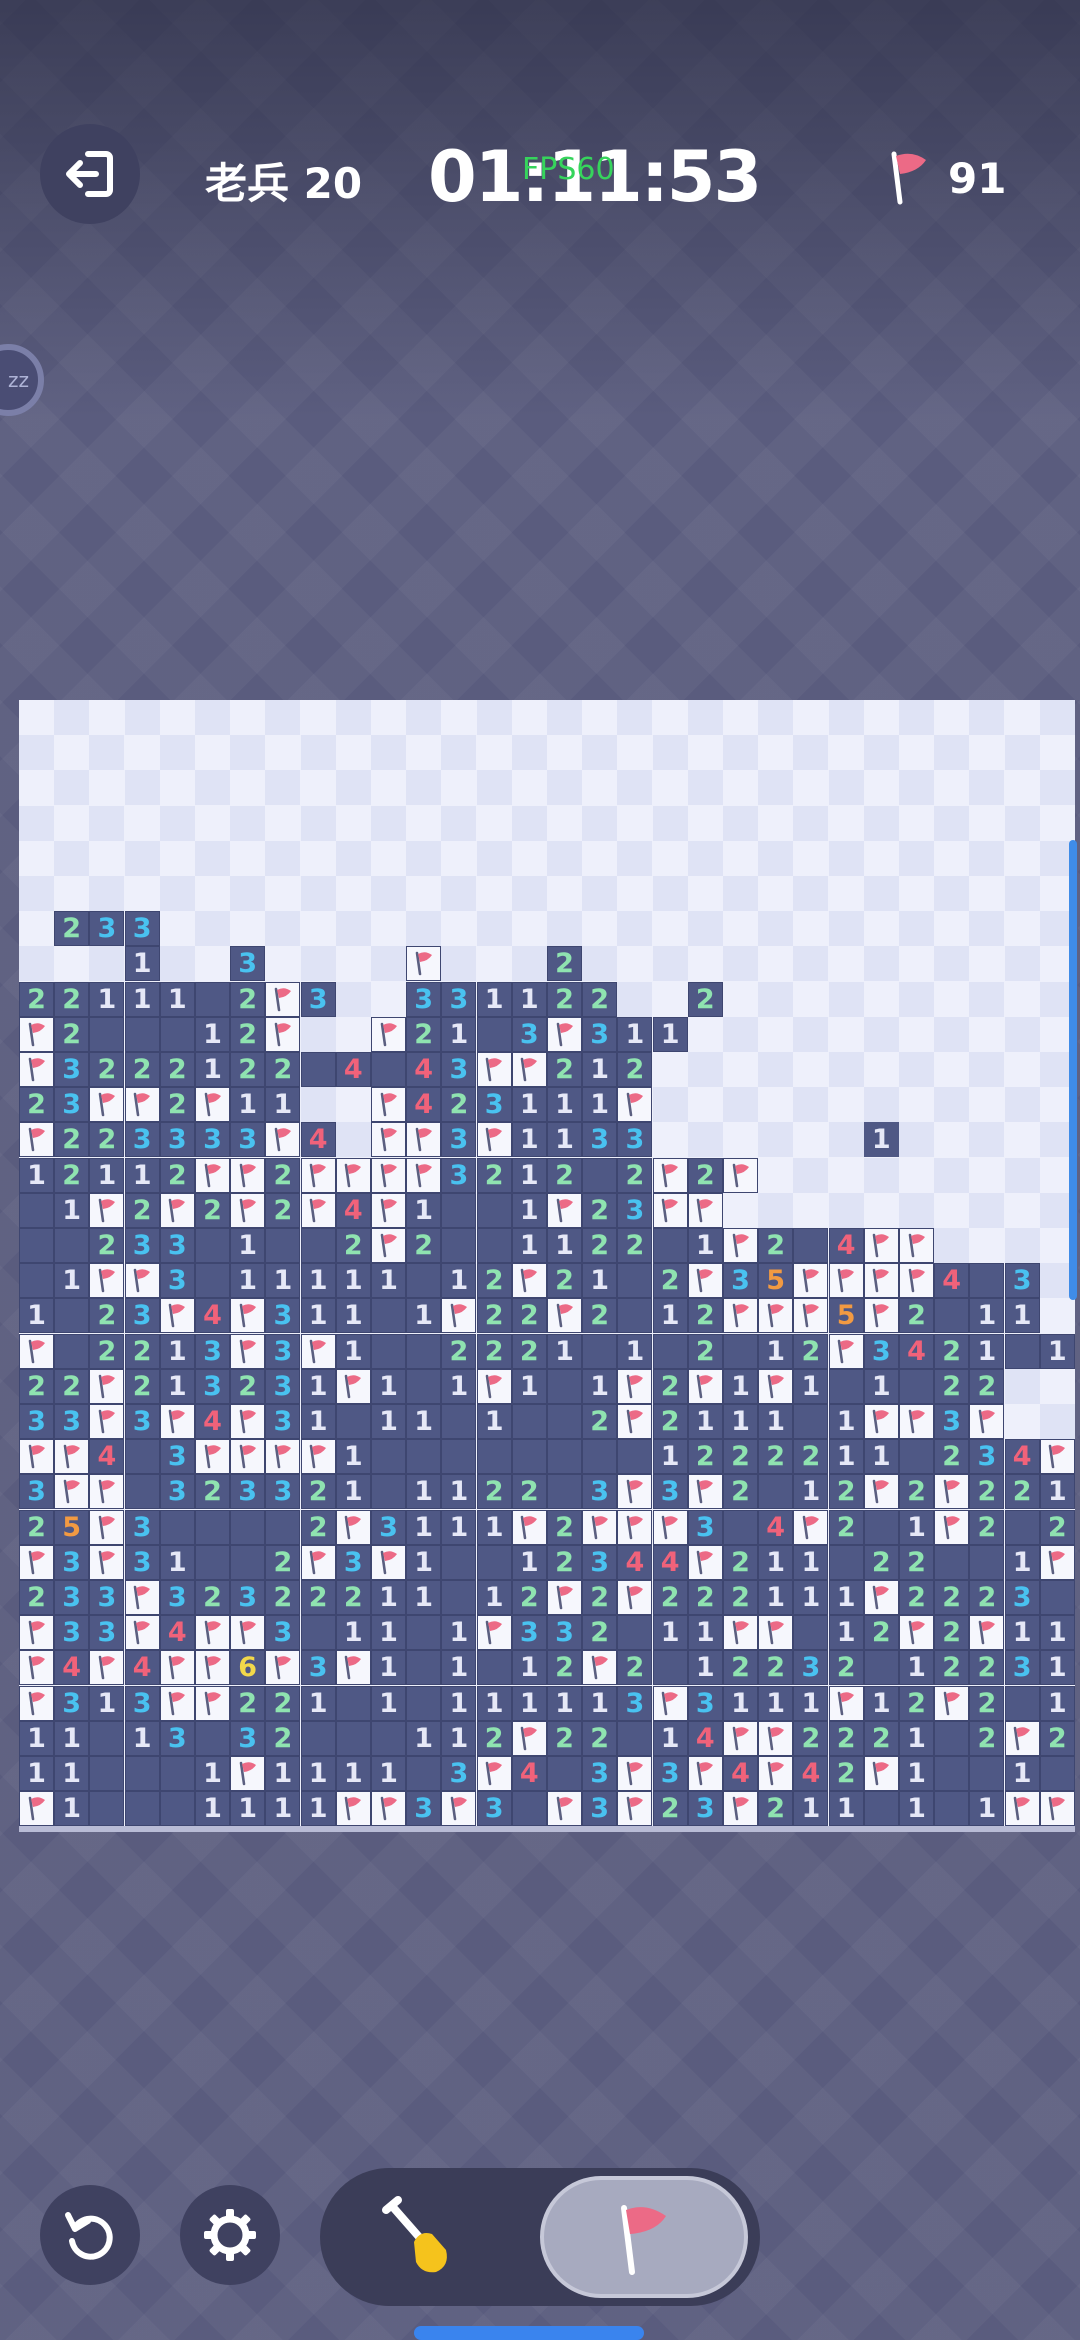  Describe the element at coordinates (705, 1738) in the screenshot. I see `number-cell: 4` at that location.